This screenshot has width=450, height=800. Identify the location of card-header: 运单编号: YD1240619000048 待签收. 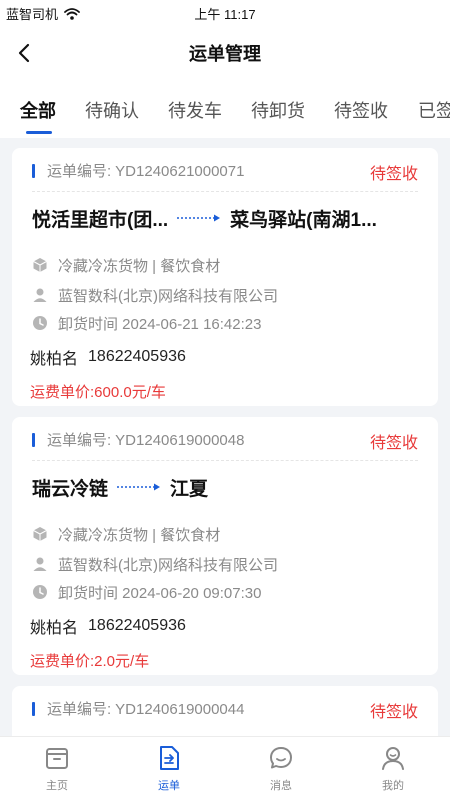
(225, 438).